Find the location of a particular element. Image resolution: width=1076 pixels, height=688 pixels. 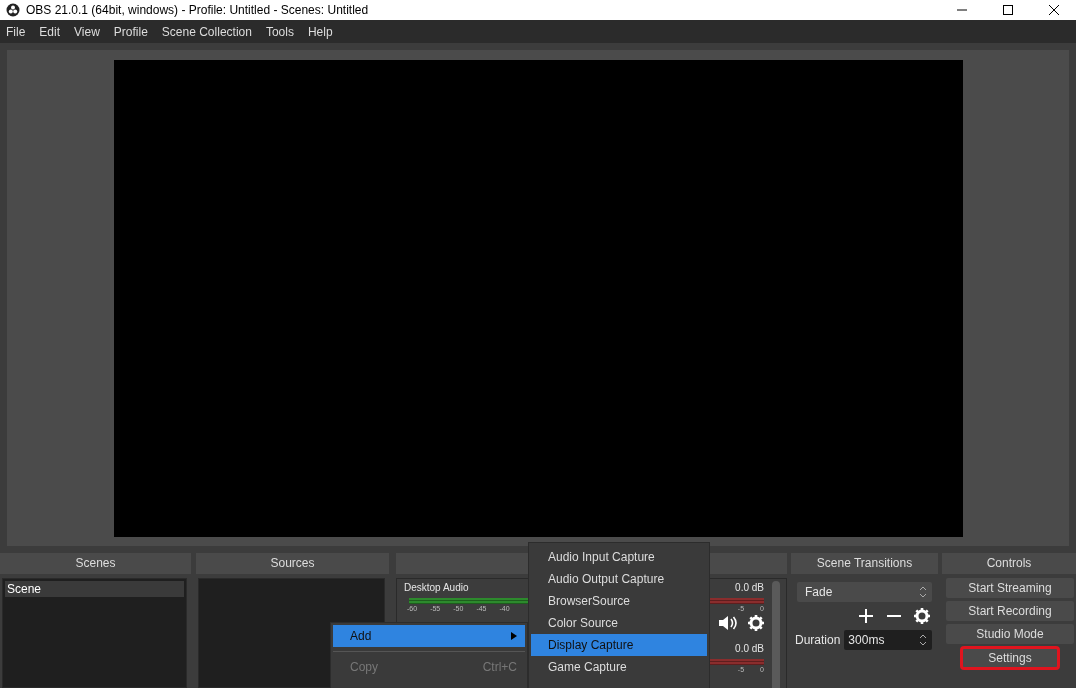

speaker-icon is located at coordinates (728, 623).